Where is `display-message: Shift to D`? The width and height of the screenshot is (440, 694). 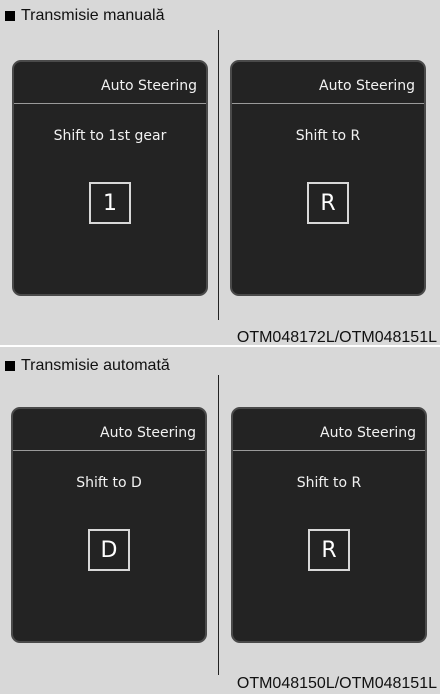
display-message: Shift to D is located at coordinates (109, 483).